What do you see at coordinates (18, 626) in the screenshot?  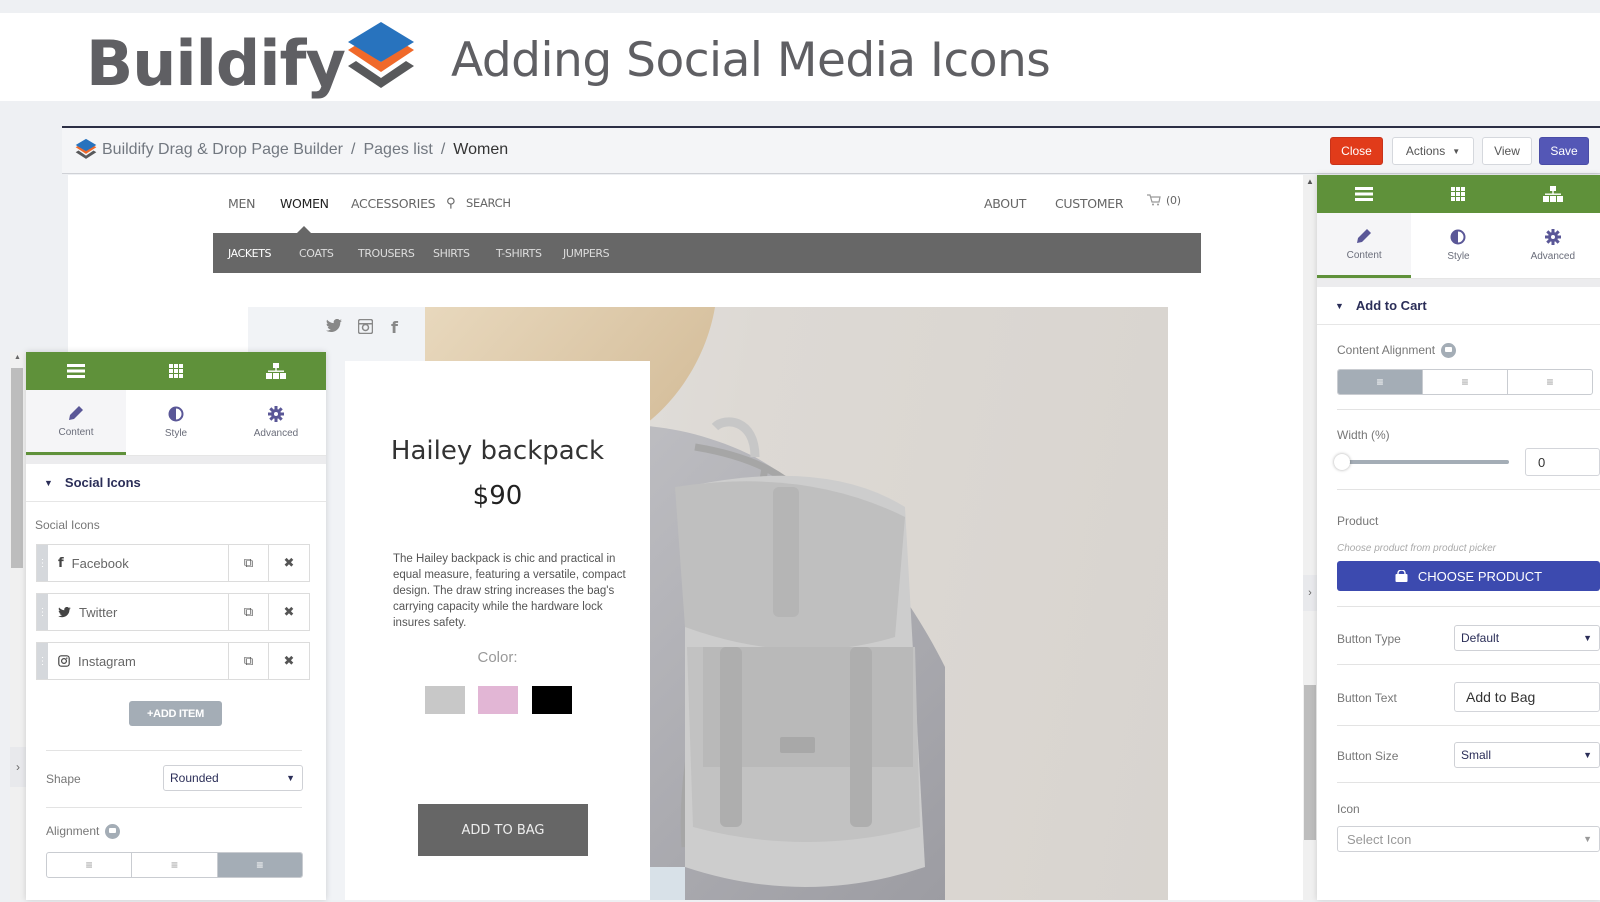 I see `left-panel-scrollbar: ▲ ›` at bounding box center [18, 626].